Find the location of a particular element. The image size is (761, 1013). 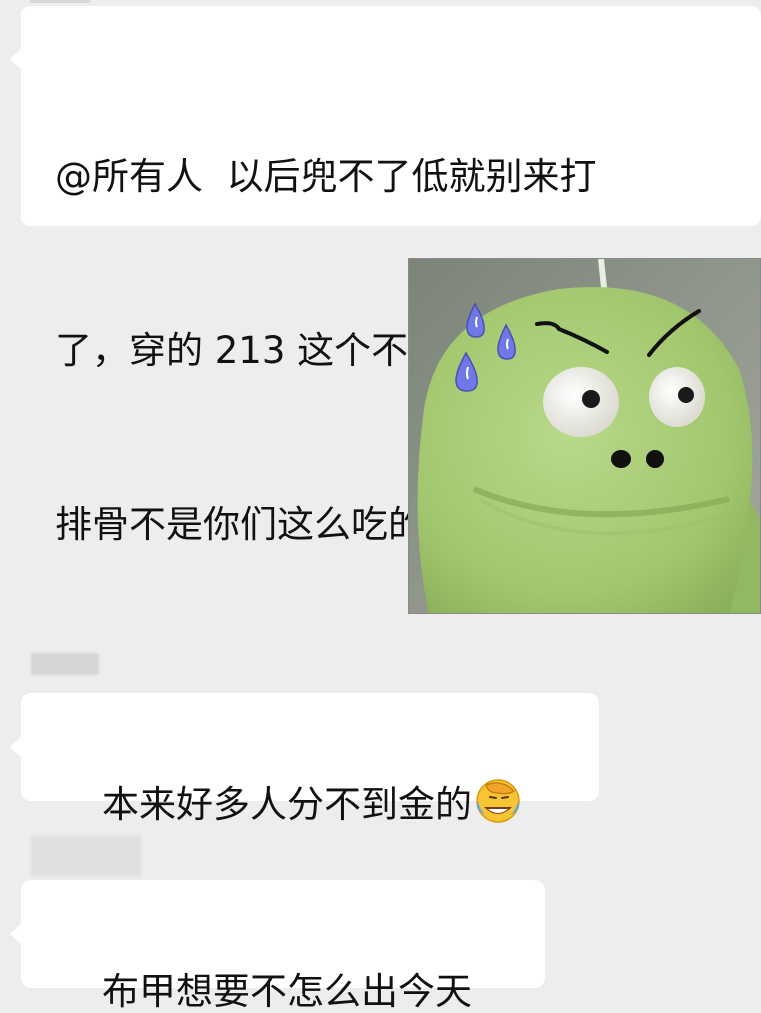

message-1-line-1: @所有人 以后兜不了低就别来打 is located at coordinates (326, 176).